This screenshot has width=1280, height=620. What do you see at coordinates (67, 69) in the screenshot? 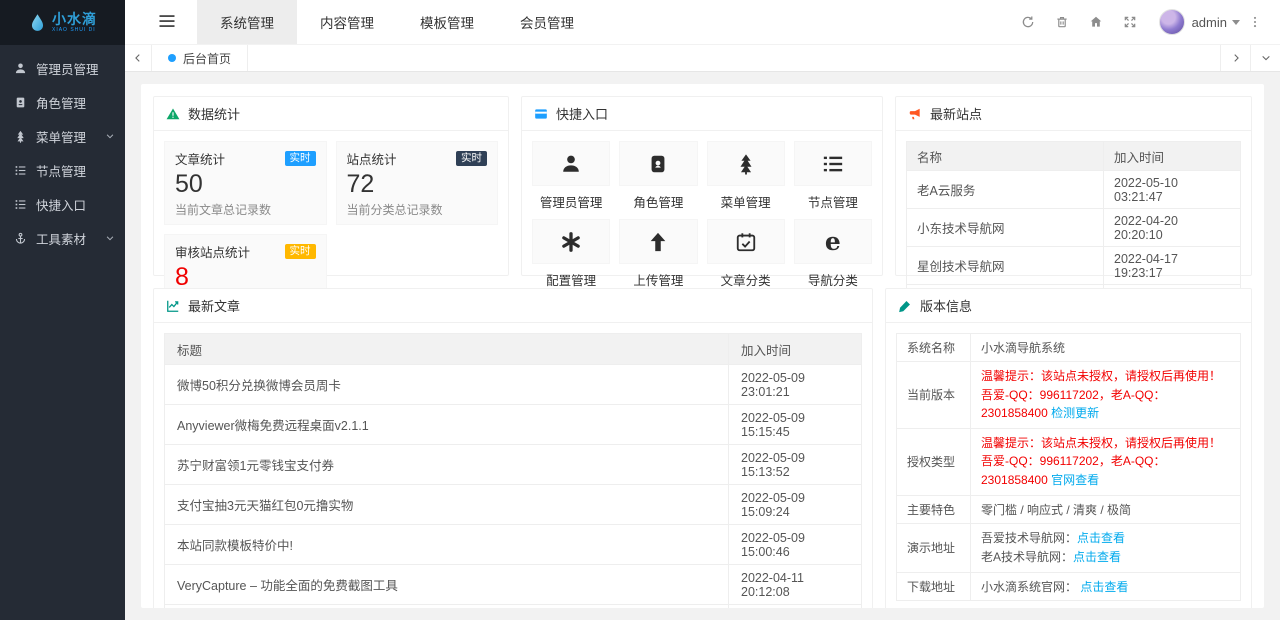
I see `sidebar-item-label: 管理员管理` at bounding box center [67, 69].